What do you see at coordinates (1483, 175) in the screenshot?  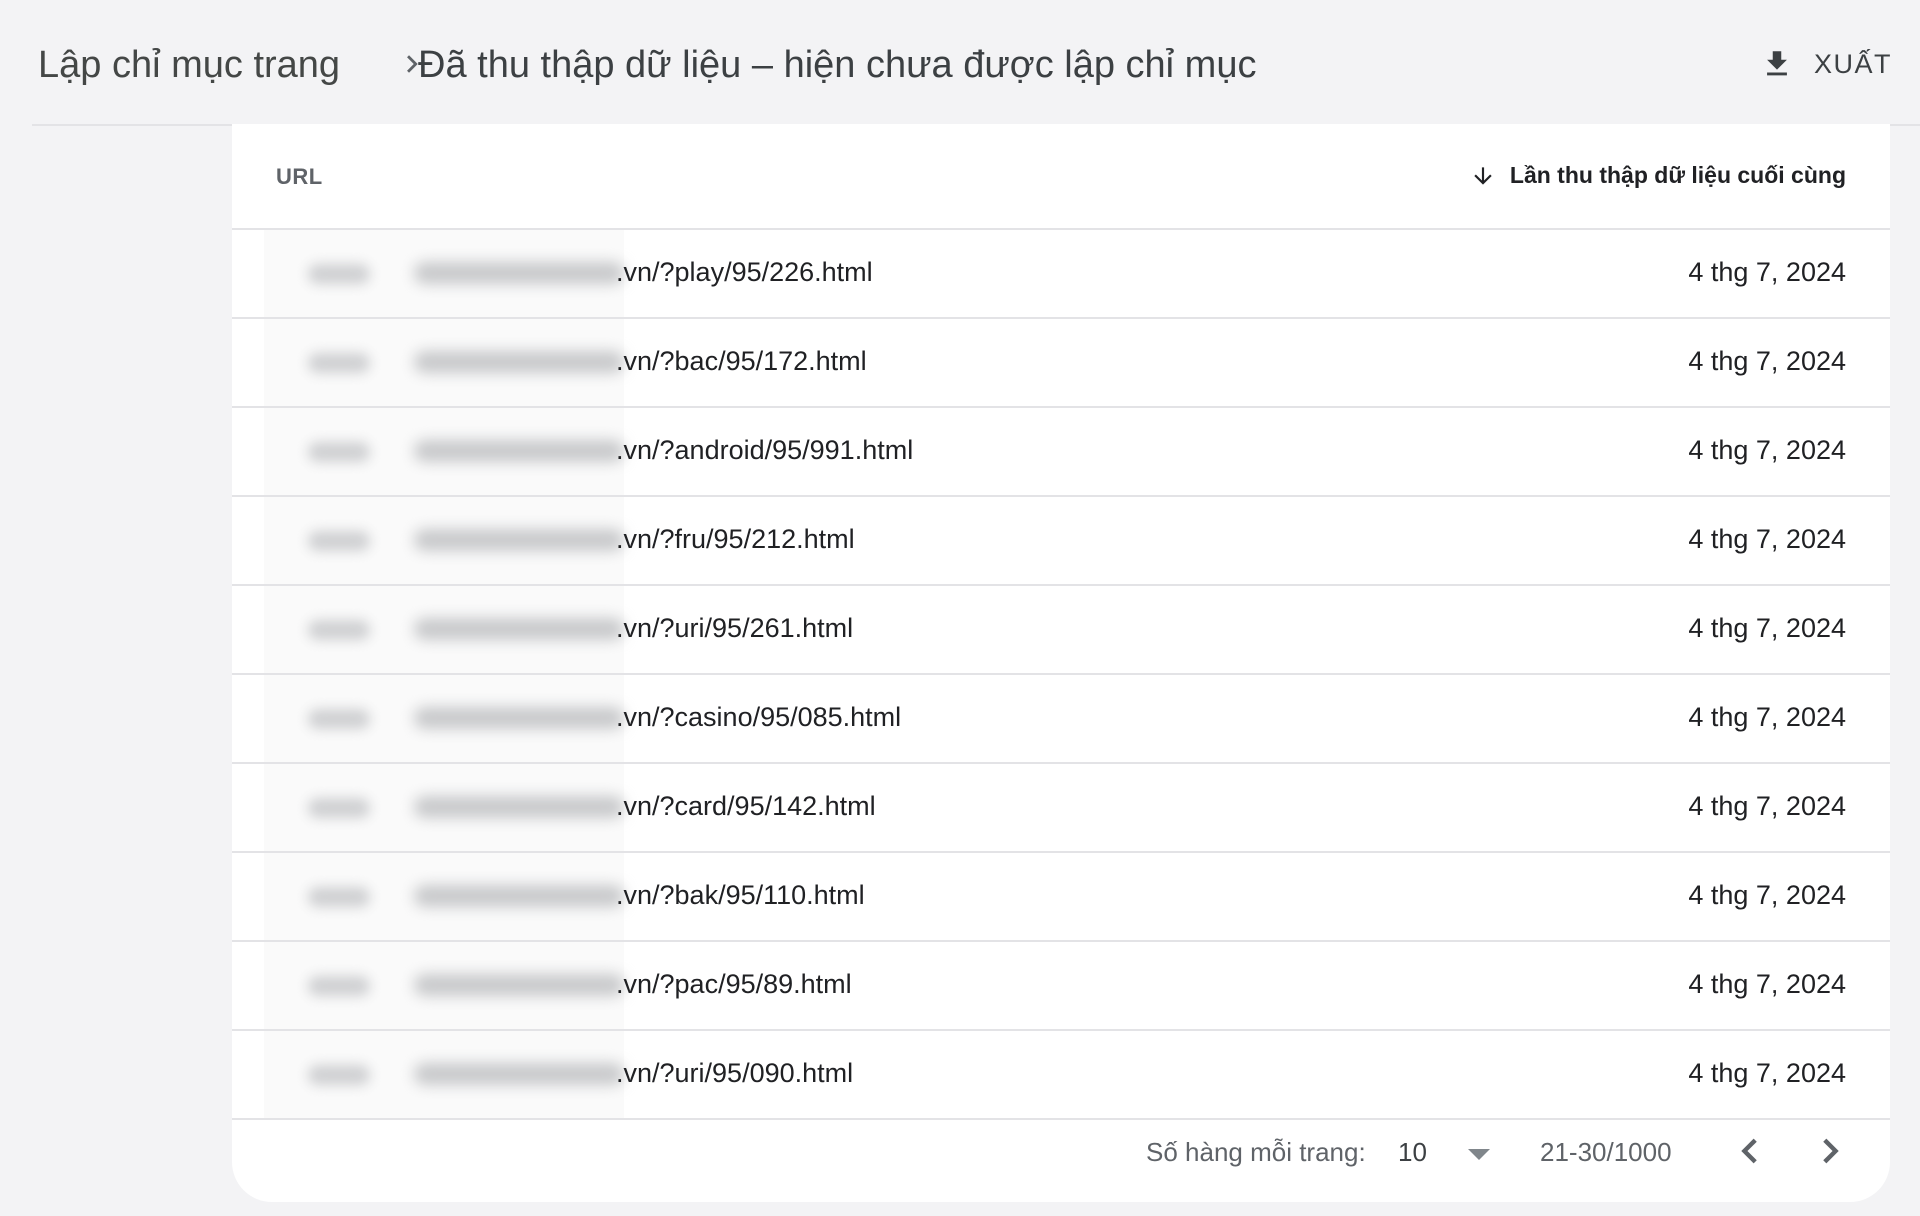 I see `arrow-down-icon` at bounding box center [1483, 175].